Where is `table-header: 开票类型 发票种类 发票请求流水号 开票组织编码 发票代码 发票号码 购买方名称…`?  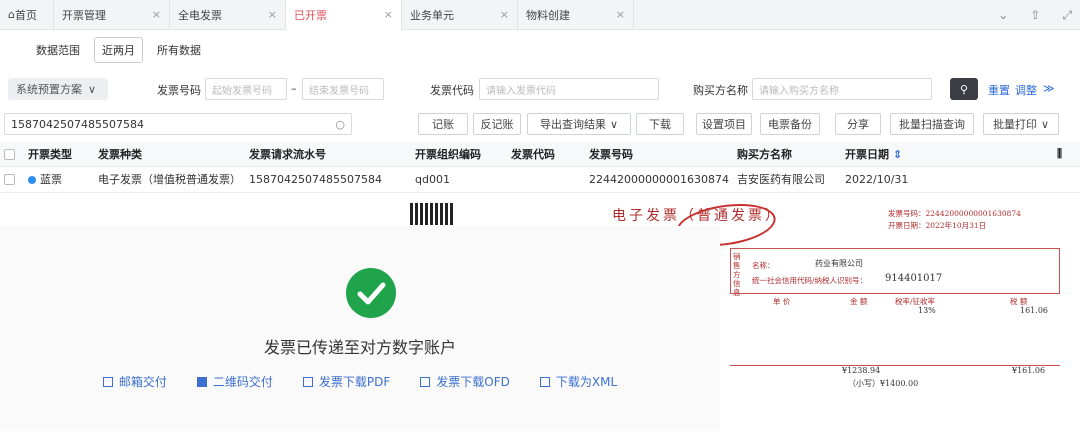 table-header: 开票类型 发票种类 发票请求流水号 开票组织编码 发票代码 发票号码 购买方名称… is located at coordinates (540, 154).